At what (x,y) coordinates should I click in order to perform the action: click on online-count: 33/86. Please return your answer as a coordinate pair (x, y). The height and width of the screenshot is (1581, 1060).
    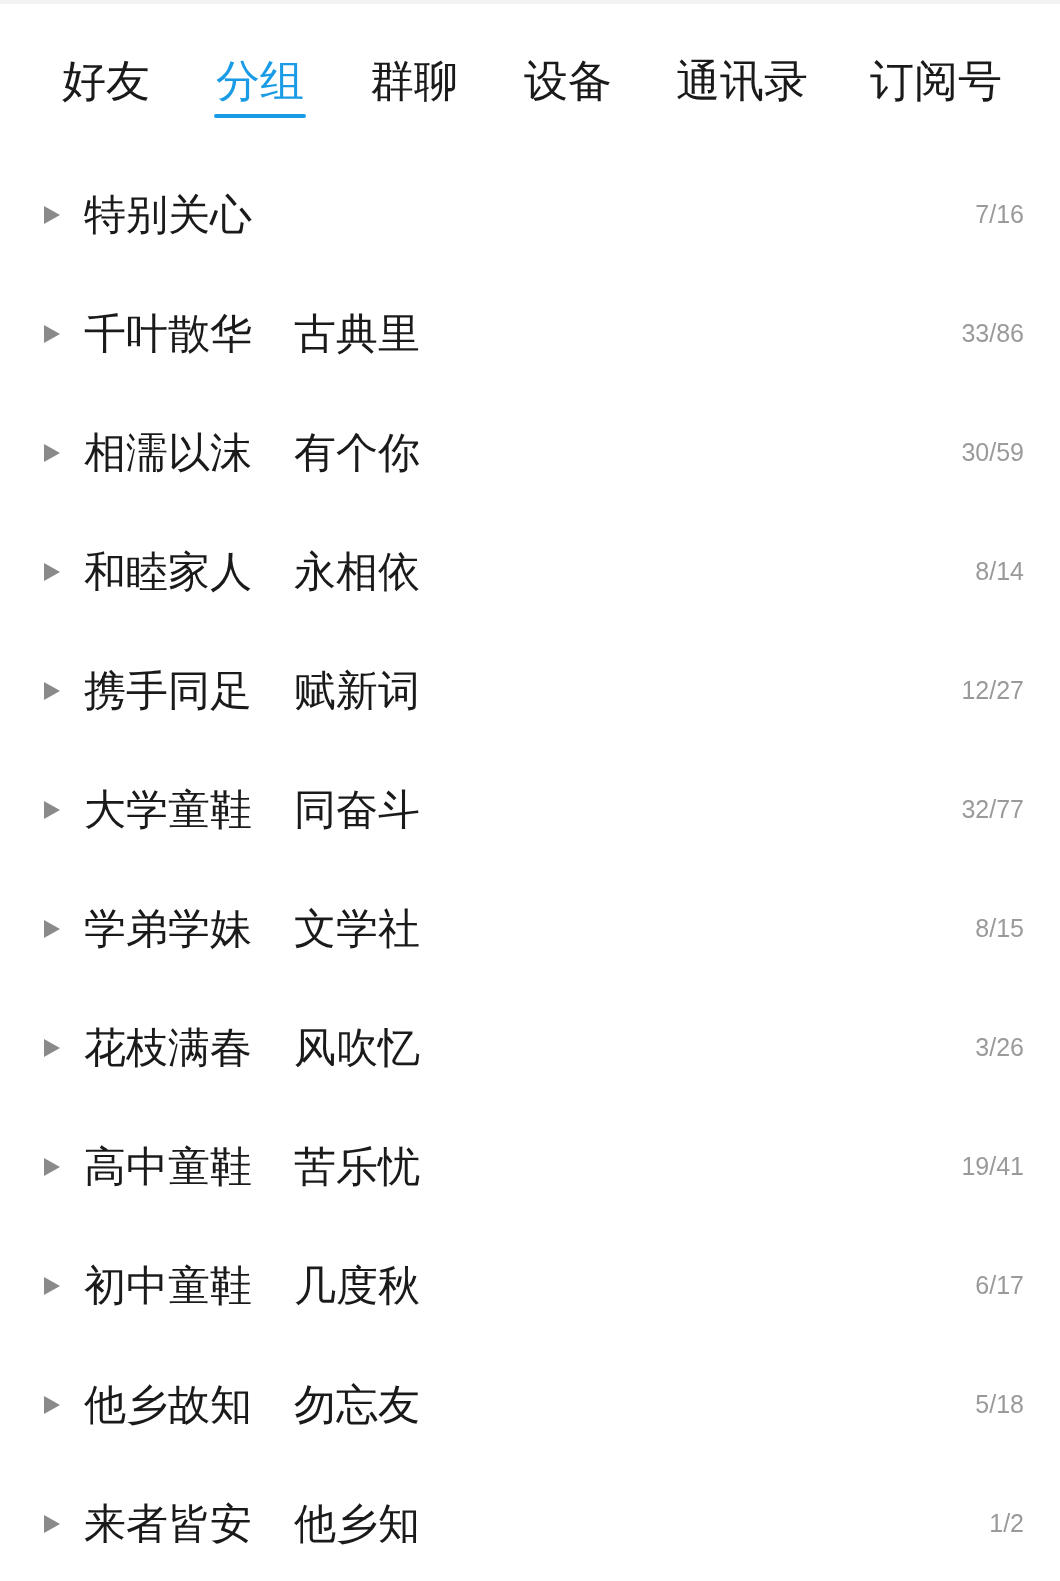
    Looking at the image, I should click on (992, 333).